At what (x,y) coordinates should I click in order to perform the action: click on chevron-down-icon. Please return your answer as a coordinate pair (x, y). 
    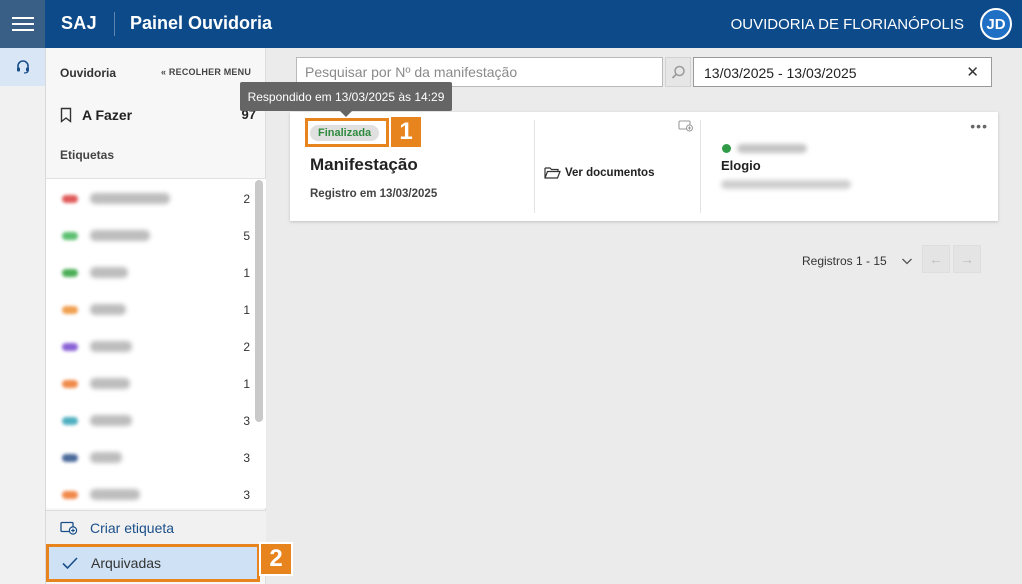
    Looking at the image, I should click on (907, 261).